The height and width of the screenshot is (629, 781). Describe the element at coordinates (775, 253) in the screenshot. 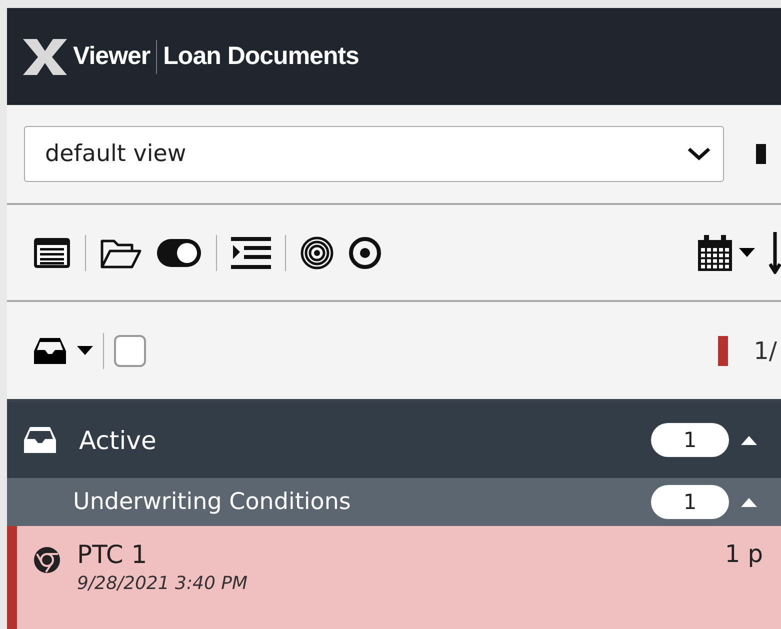

I see `sort-icon` at that location.